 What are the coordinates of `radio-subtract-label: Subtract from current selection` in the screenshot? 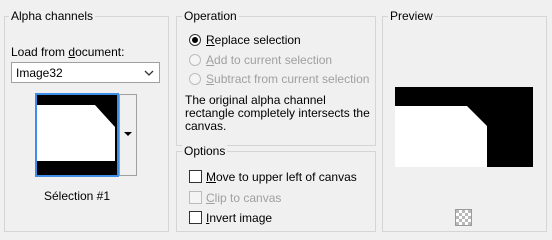 It's located at (288, 79).